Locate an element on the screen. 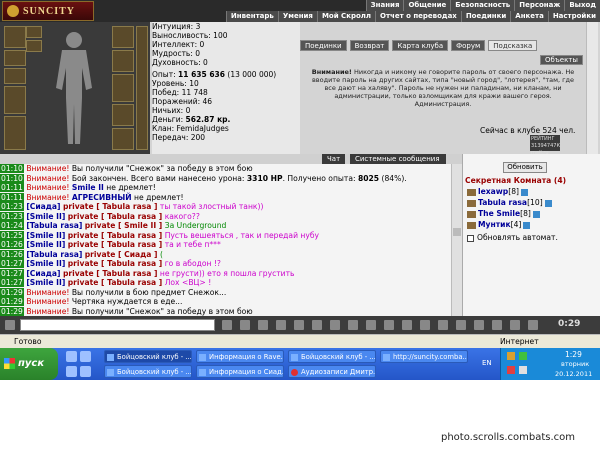 This screenshot has width=600, height=450. gift-icon is located at coordinates (353, 325).